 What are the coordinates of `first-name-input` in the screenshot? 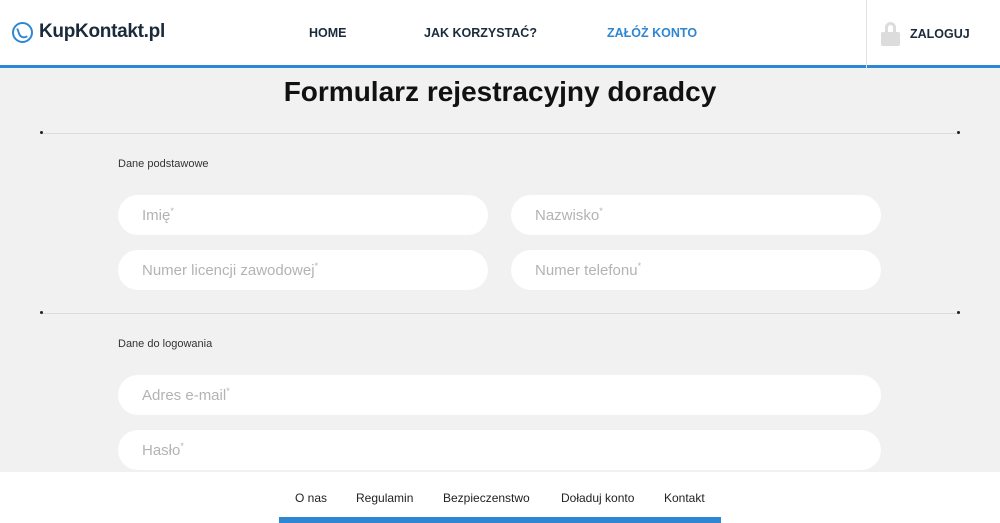 It's located at (303, 215).